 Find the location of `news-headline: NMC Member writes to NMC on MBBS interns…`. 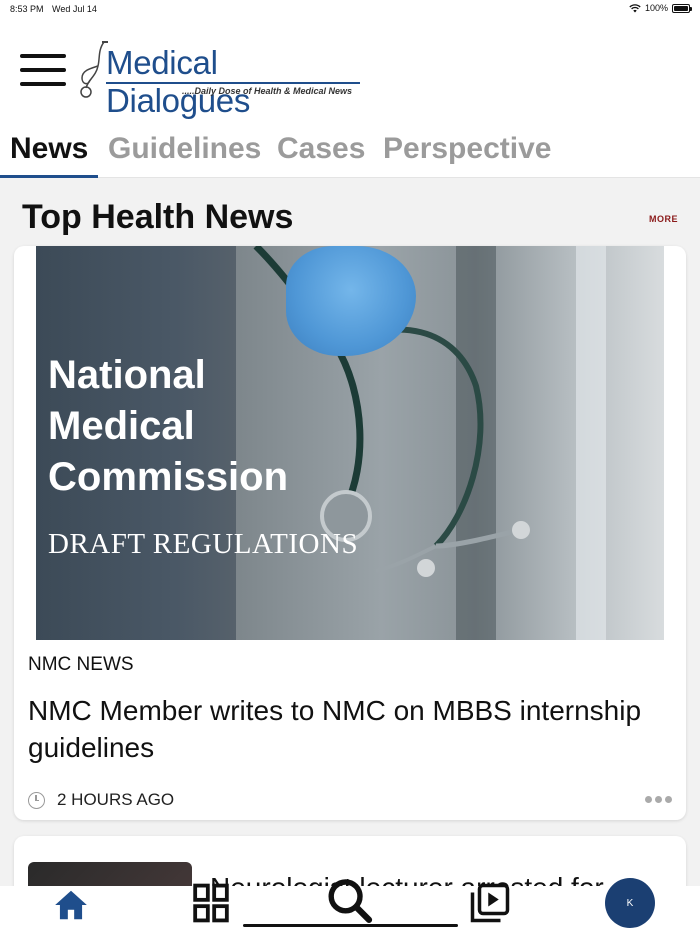

news-headline: NMC Member writes to NMC on MBBS interns… is located at coordinates (338, 729).